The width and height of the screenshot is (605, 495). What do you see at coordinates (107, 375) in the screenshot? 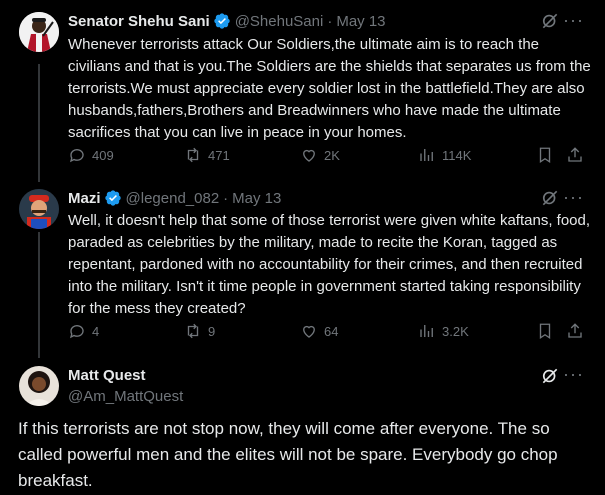
I see `author-name: Matt Quest` at bounding box center [107, 375].